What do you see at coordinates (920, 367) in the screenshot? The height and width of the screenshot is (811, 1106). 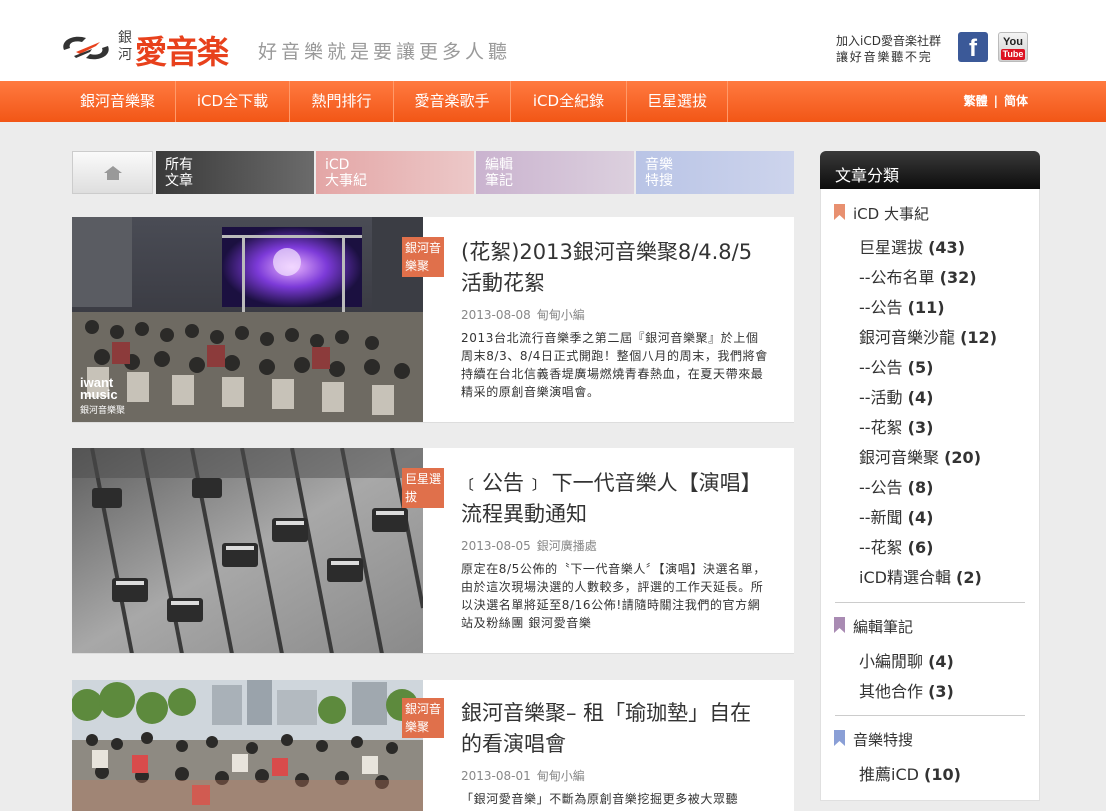 I see `sidebar-item-count: (5)` at bounding box center [920, 367].